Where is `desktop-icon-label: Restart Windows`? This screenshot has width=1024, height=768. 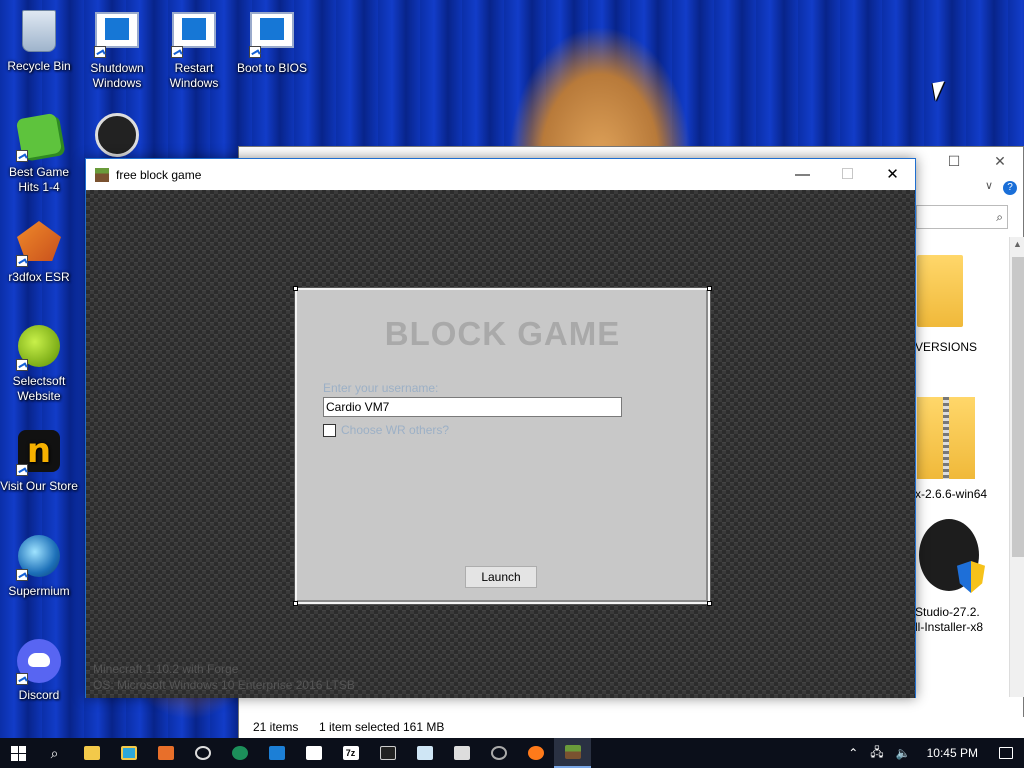 desktop-icon-label: Restart Windows is located at coordinates (194, 75).